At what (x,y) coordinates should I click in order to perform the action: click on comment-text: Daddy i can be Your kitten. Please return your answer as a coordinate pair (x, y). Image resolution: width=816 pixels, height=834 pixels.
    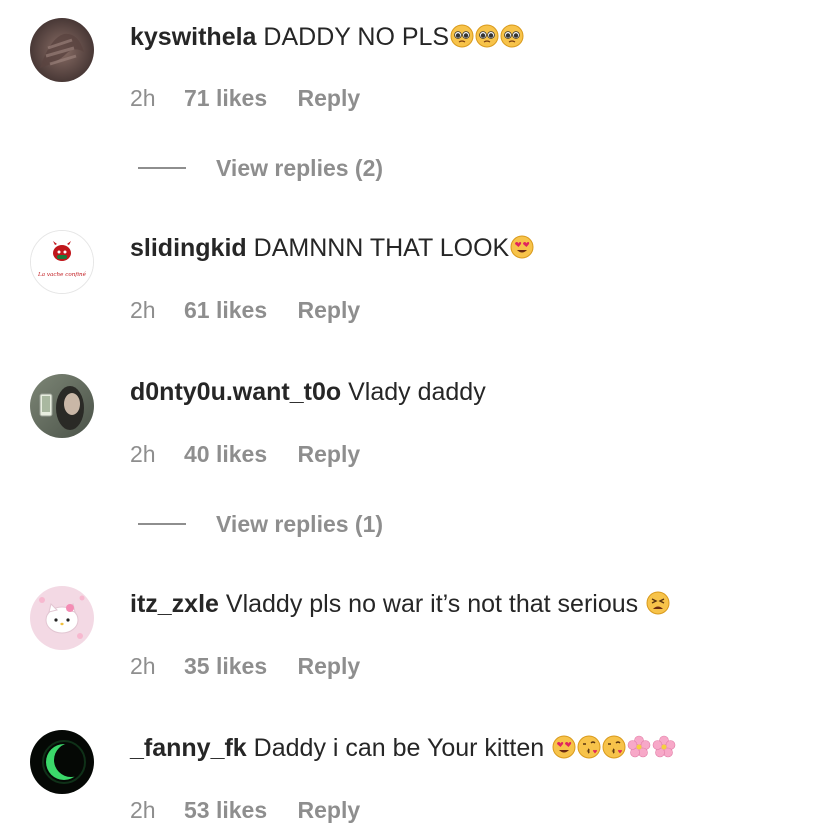
    Looking at the image, I should click on (399, 748).